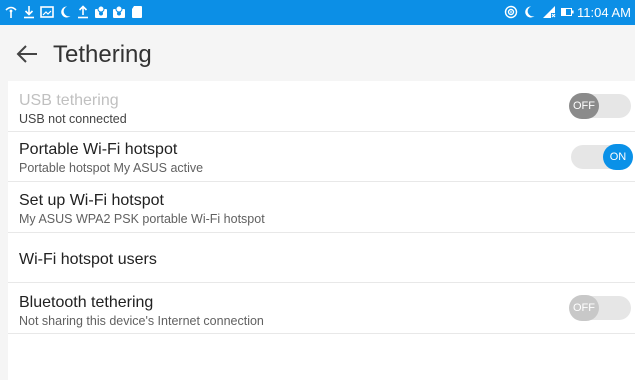 The width and height of the screenshot is (635, 380). What do you see at coordinates (142, 219) in the screenshot?
I see `setting-subtitle: My ASUS WPA2 PSK portable Wi-Fi hotspot` at bounding box center [142, 219].